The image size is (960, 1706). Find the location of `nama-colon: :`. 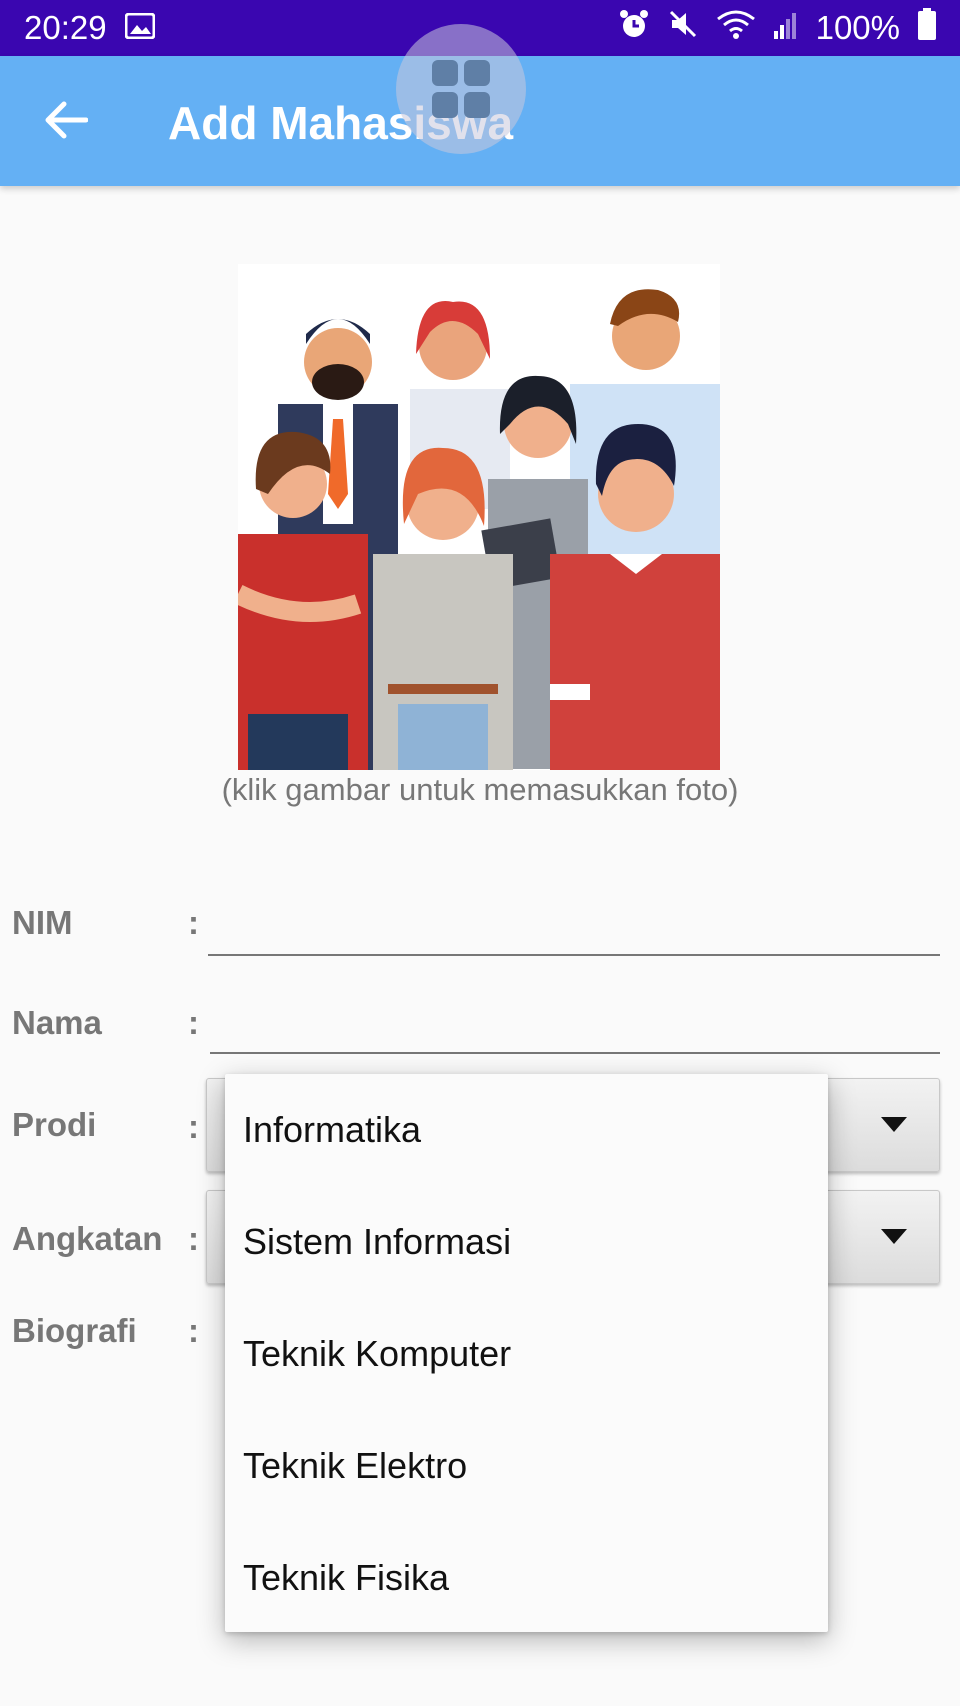

nama-colon: : is located at coordinates (193, 1022).